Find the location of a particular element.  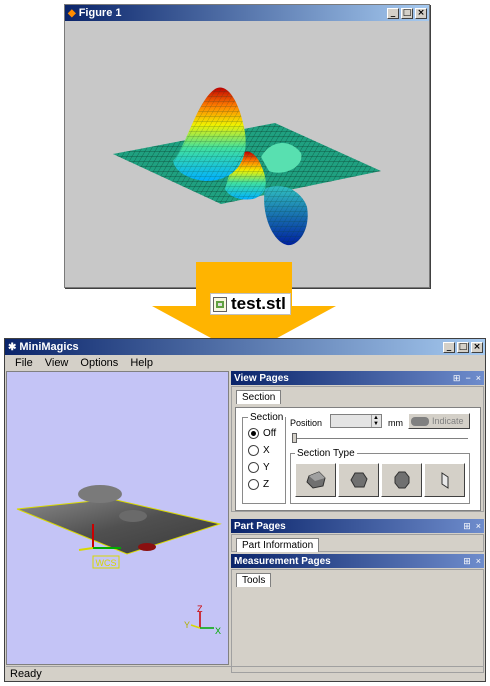

radio-z: Z is located at coordinates (266, 484).